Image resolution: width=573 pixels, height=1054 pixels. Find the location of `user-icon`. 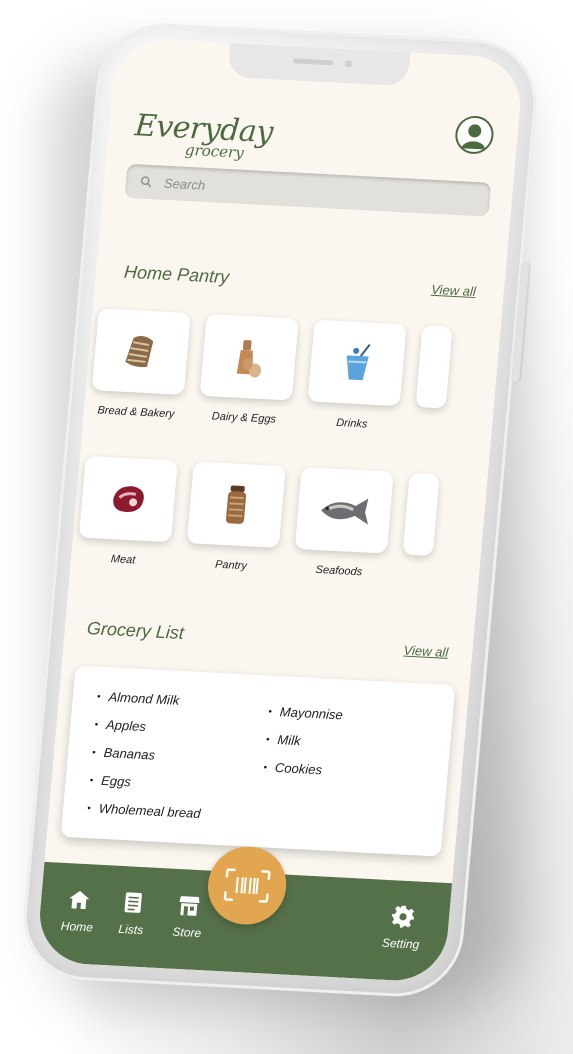

user-icon is located at coordinates (473, 137).